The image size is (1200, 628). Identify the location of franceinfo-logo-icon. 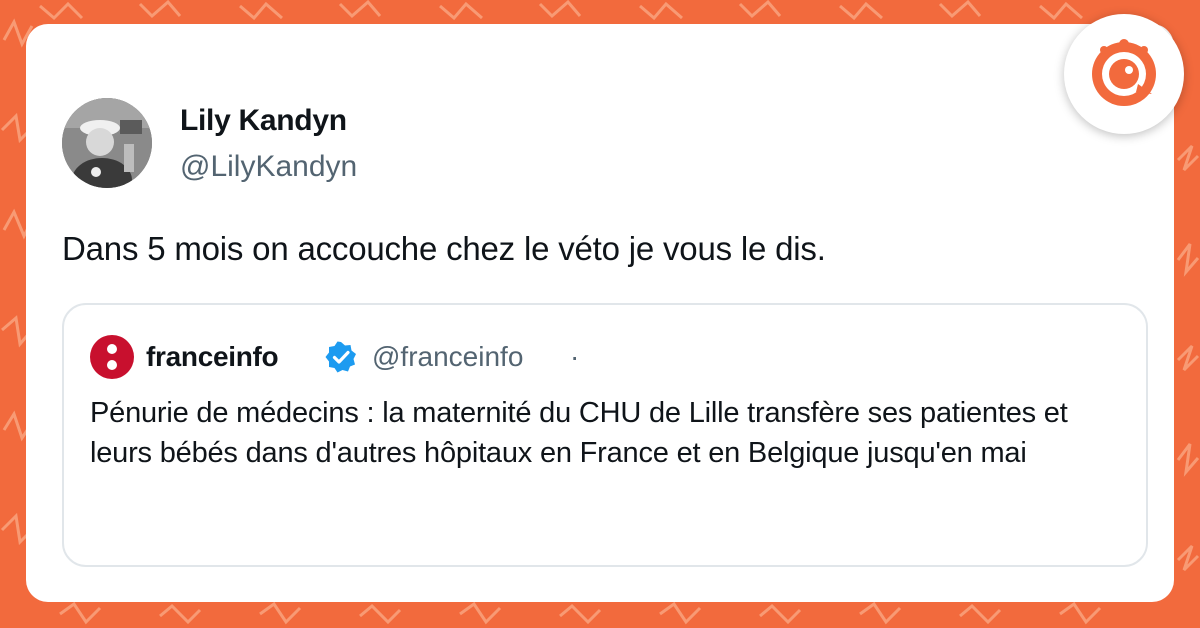
(112, 357).